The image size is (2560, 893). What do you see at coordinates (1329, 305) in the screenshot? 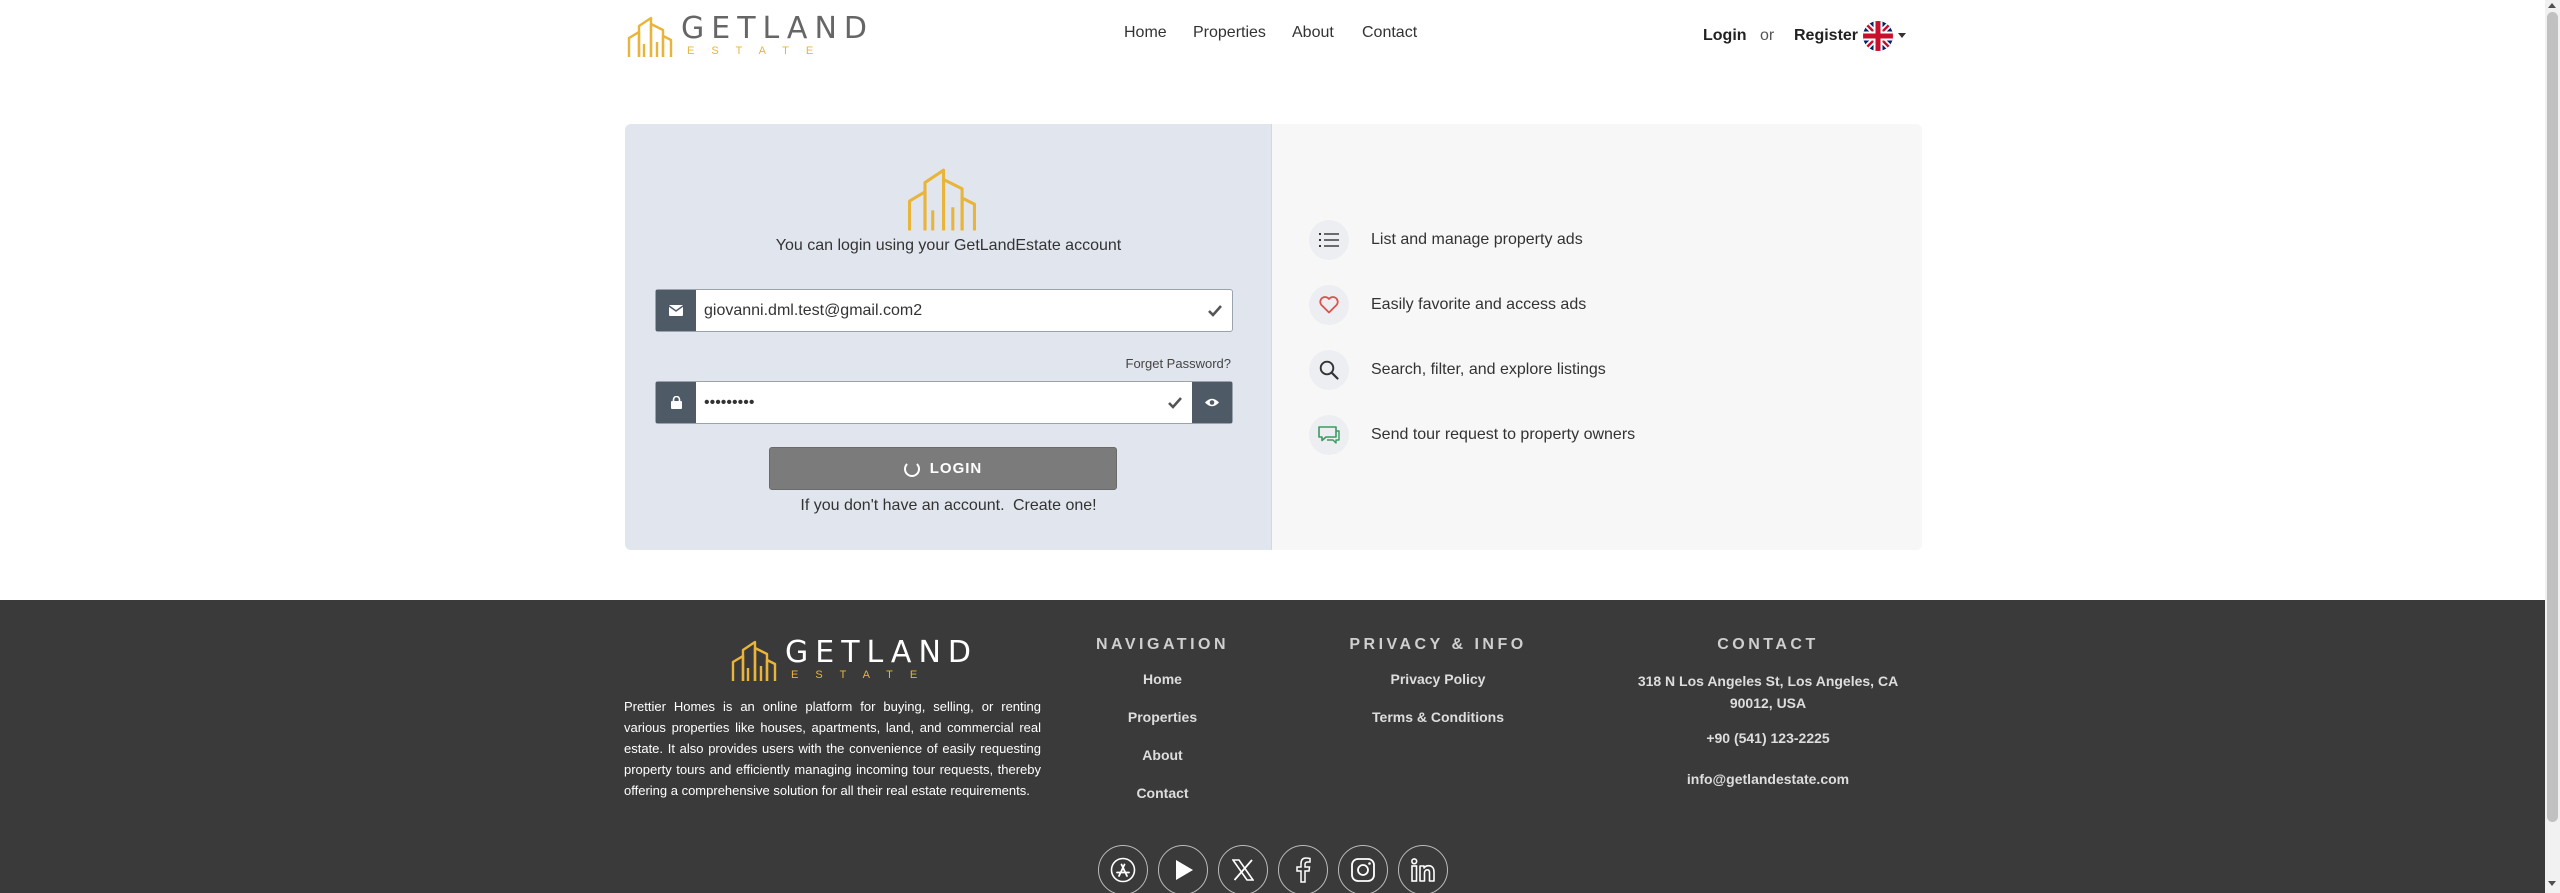
I see `heart-icon` at bounding box center [1329, 305].